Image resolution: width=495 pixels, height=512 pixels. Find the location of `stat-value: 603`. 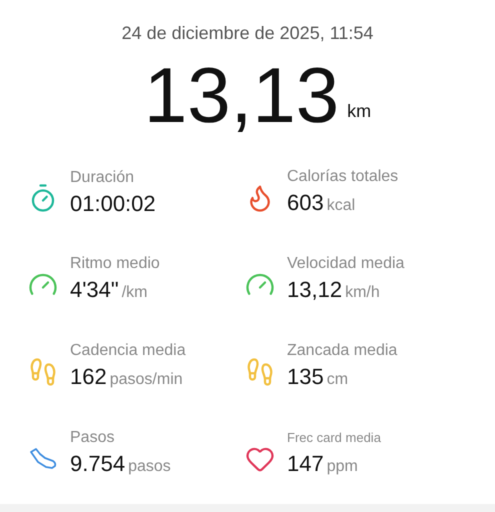

stat-value: 603 is located at coordinates (305, 203).